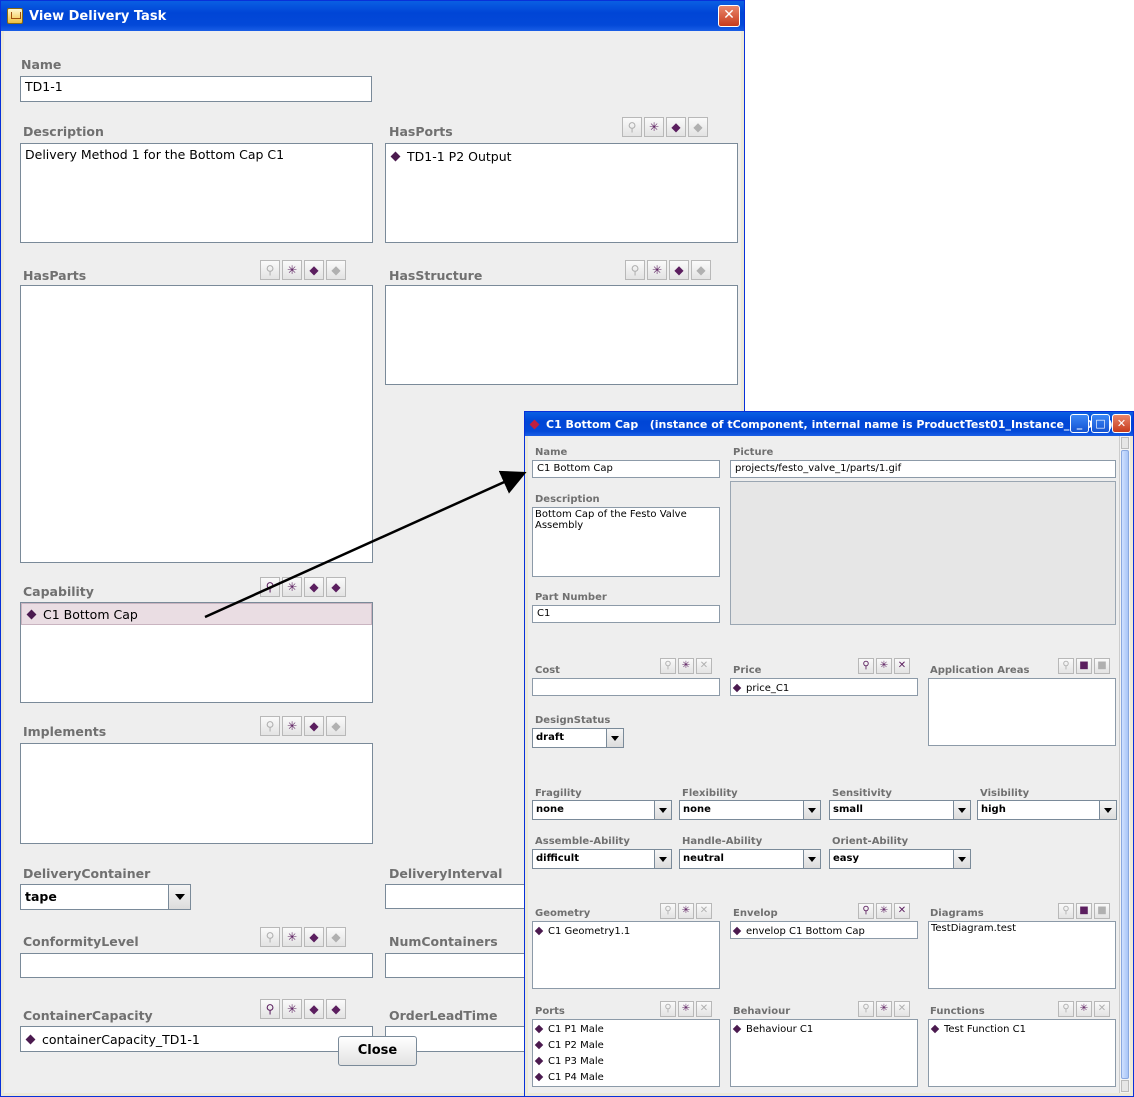 Image resolution: width=1134 pixels, height=1097 pixels. Describe the element at coordinates (1079, 423) in the screenshot. I see `minimize-icon: _` at that location.